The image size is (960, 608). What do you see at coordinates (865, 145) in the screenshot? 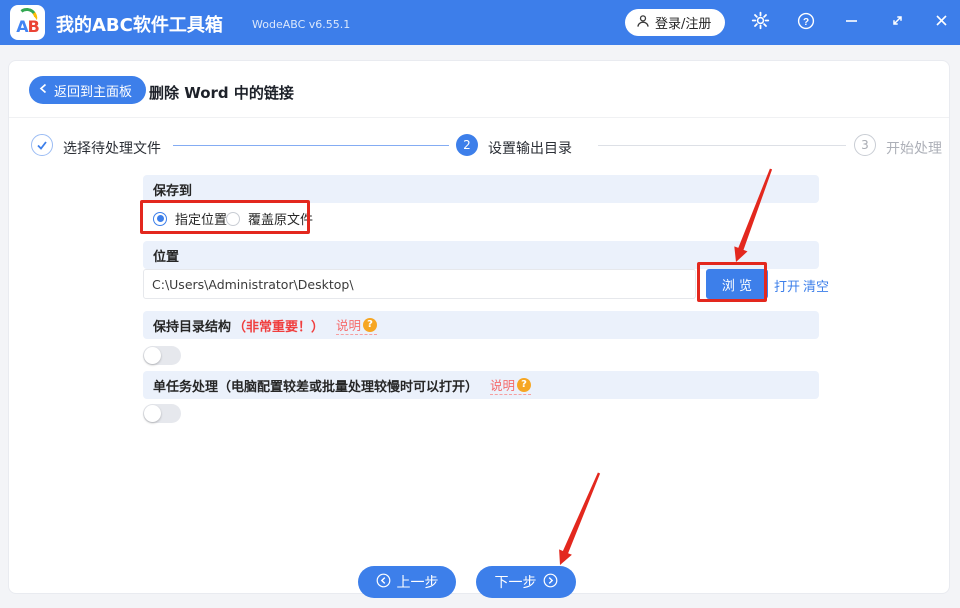
I see `step3-badge: 3` at bounding box center [865, 145].